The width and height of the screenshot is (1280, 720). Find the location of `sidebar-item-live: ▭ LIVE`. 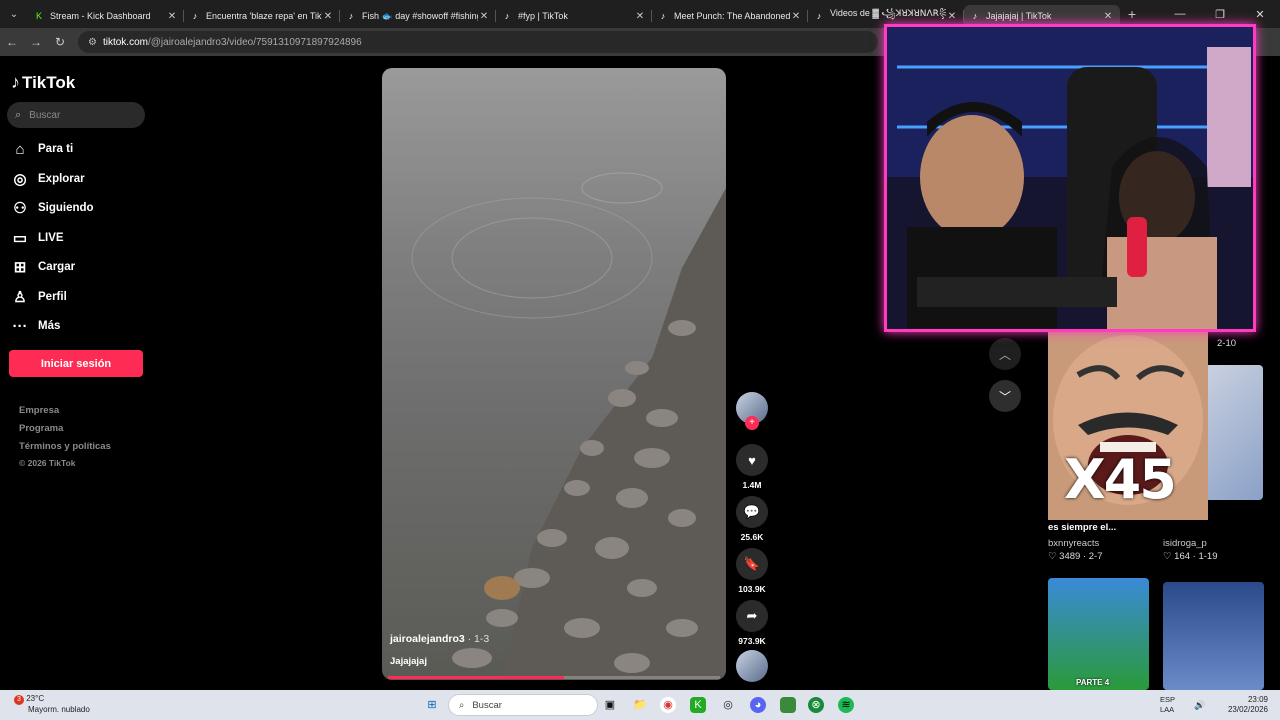

sidebar-item-live: ▭ LIVE is located at coordinates (37, 238).